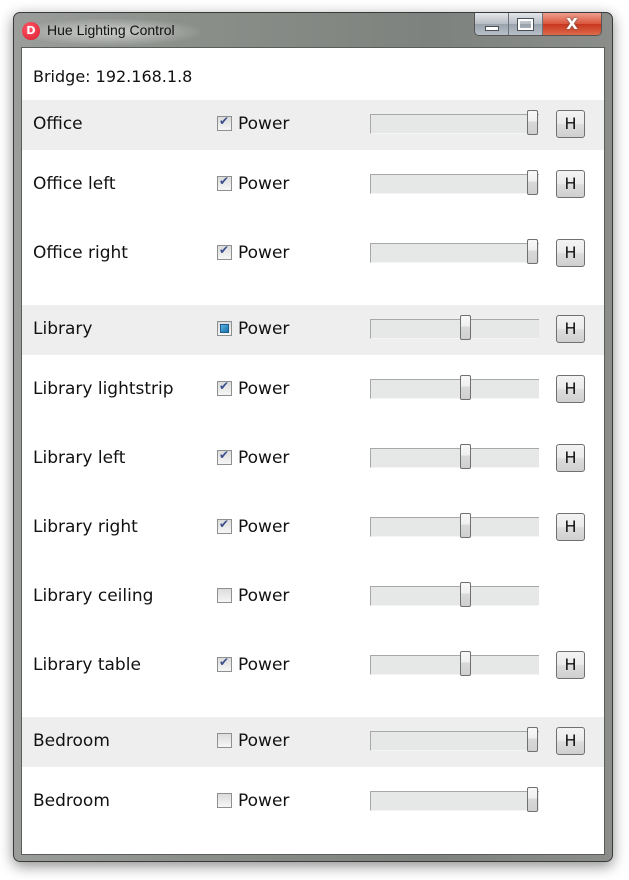 This screenshot has height=880, width=629. I want to click on caption-buttons: X, so click(538, 24).